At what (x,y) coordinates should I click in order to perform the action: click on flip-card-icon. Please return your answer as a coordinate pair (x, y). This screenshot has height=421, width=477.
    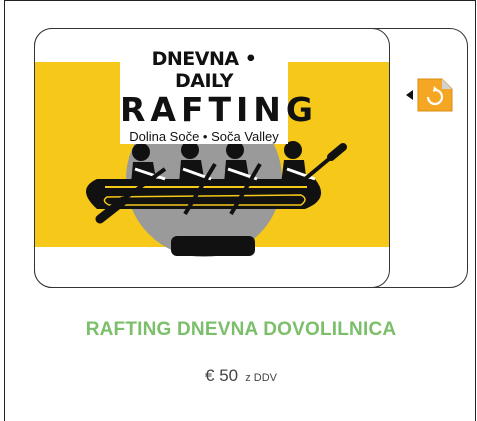
    Looking at the image, I should click on (431, 95).